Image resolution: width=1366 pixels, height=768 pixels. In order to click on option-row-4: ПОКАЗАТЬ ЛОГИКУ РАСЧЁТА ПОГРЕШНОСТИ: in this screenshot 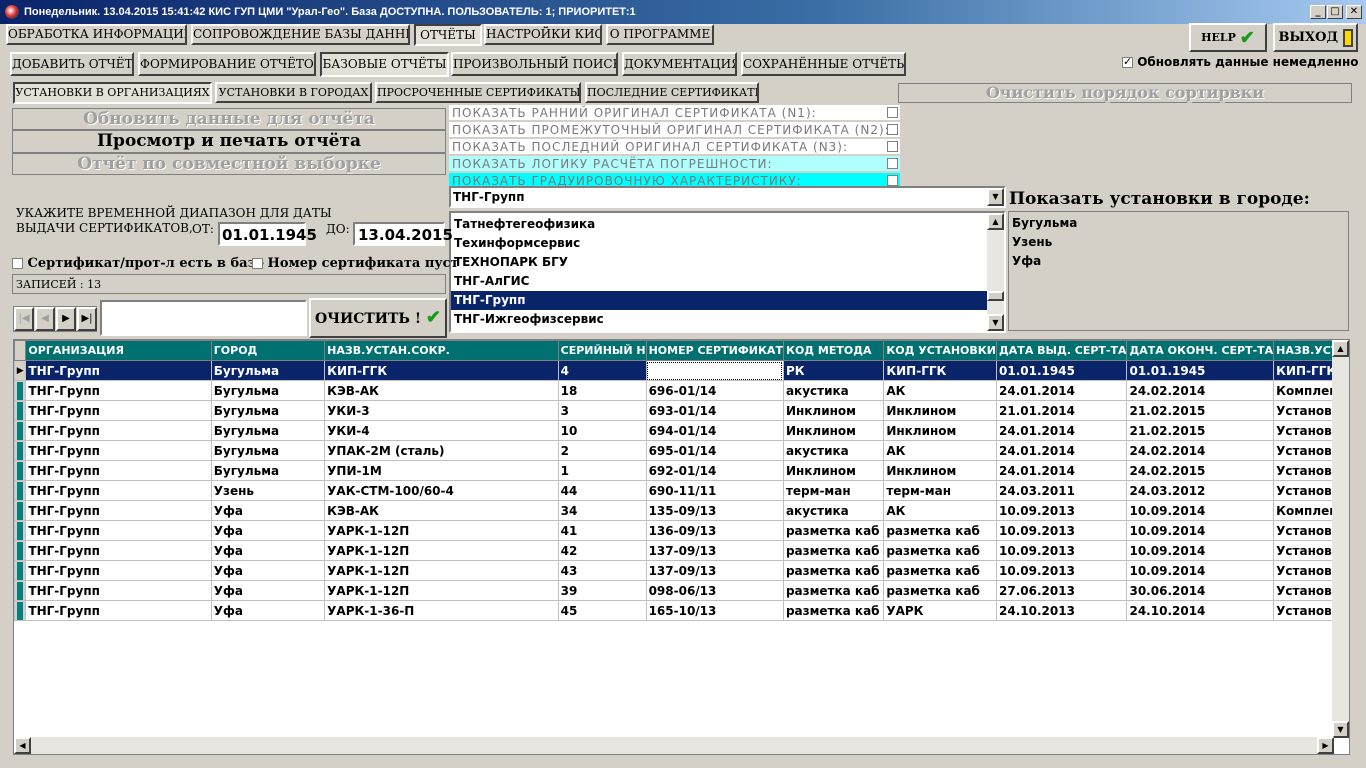, I will do `click(674, 164)`.